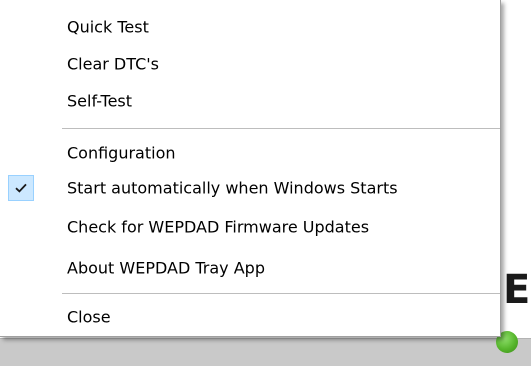  Describe the element at coordinates (100, 101) in the screenshot. I see `menu-item-label: Self-Test` at that location.